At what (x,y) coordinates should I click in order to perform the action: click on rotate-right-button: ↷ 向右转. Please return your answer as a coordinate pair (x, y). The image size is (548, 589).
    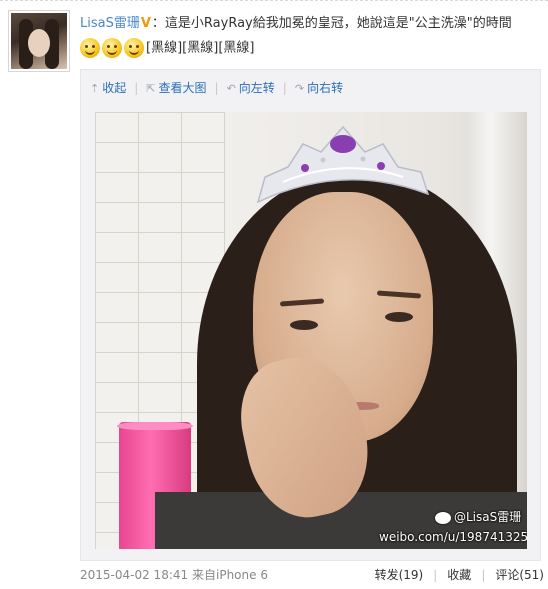
    Looking at the image, I should click on (319, 88).